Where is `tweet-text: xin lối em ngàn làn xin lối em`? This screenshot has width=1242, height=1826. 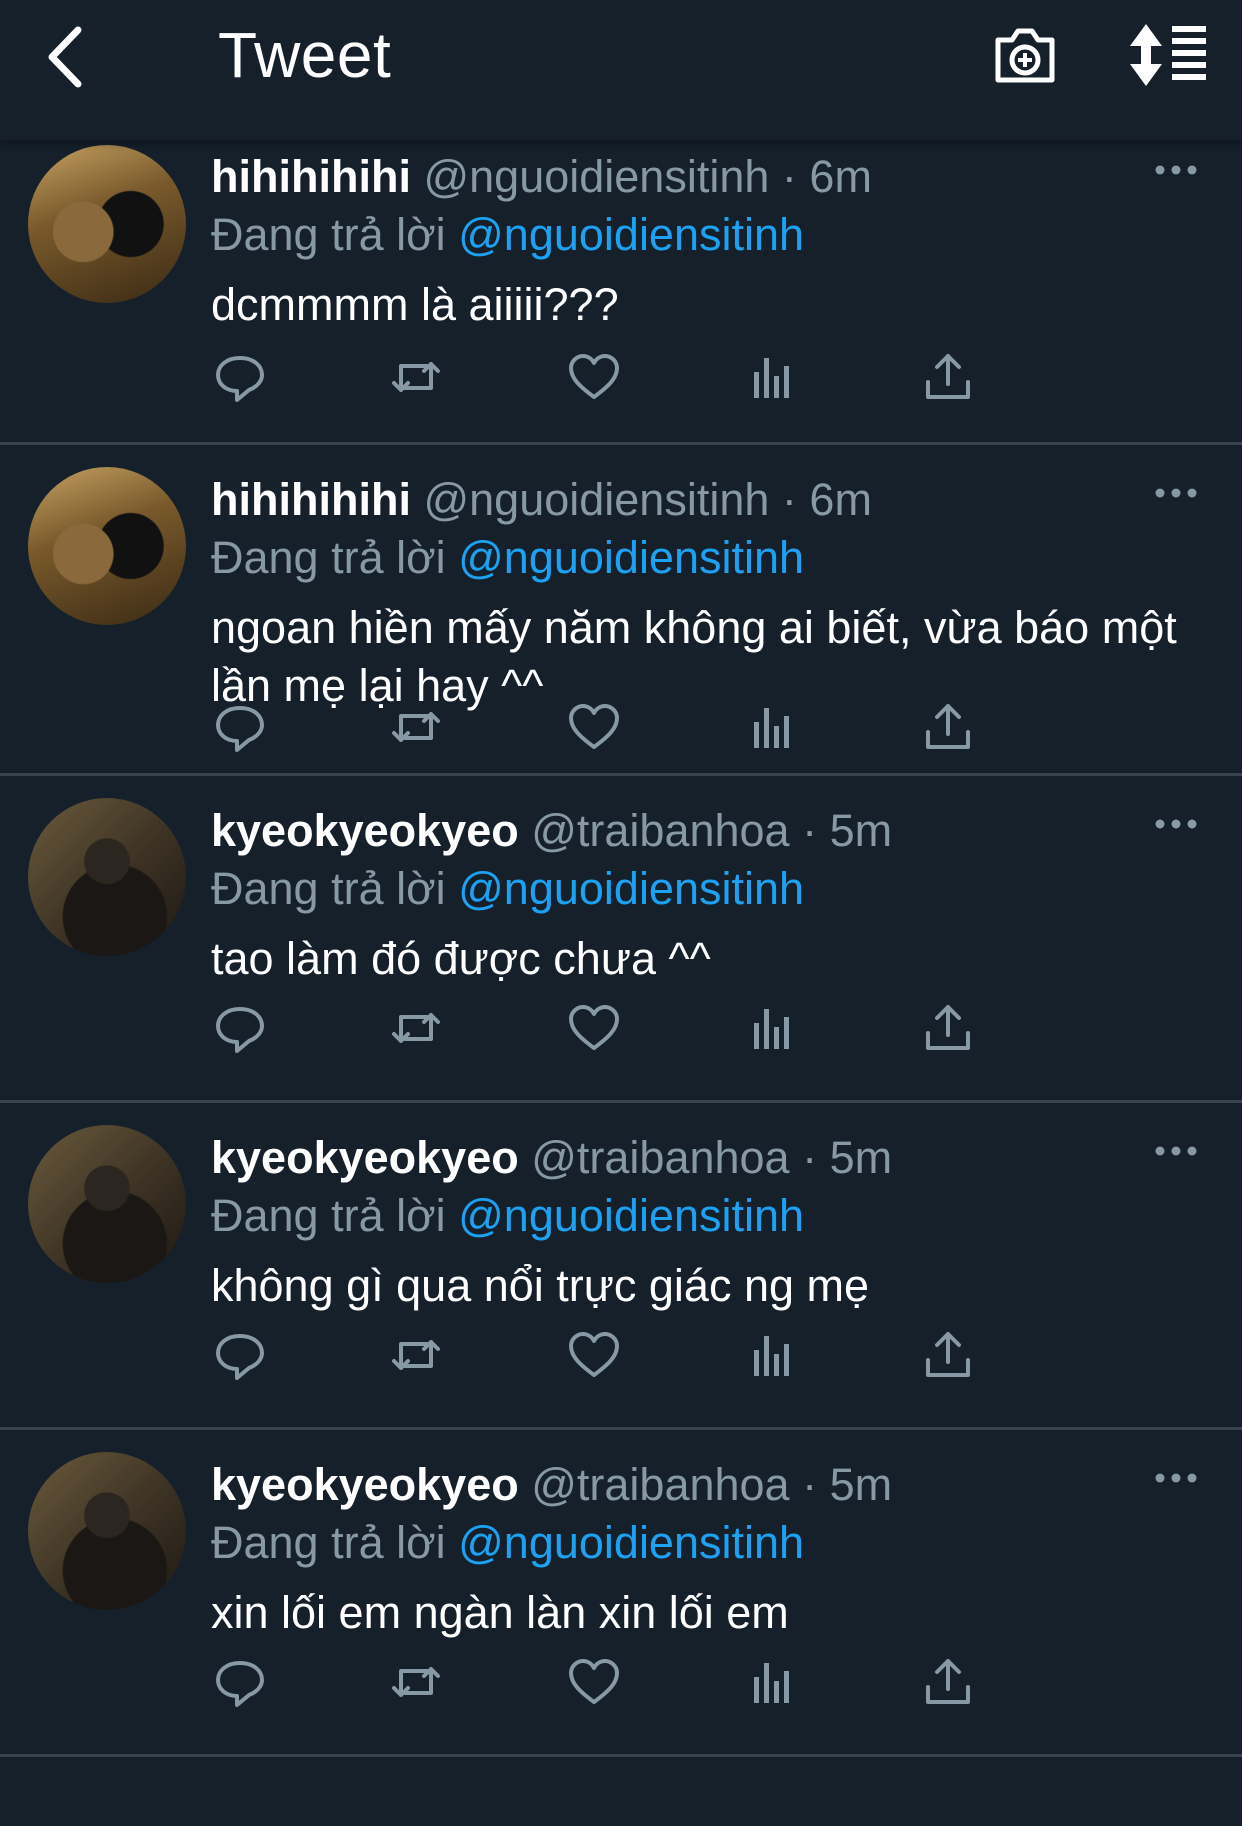 tweet-text: xin lối em ngàn làn xin lối em is located at coordinates (500, 1612).